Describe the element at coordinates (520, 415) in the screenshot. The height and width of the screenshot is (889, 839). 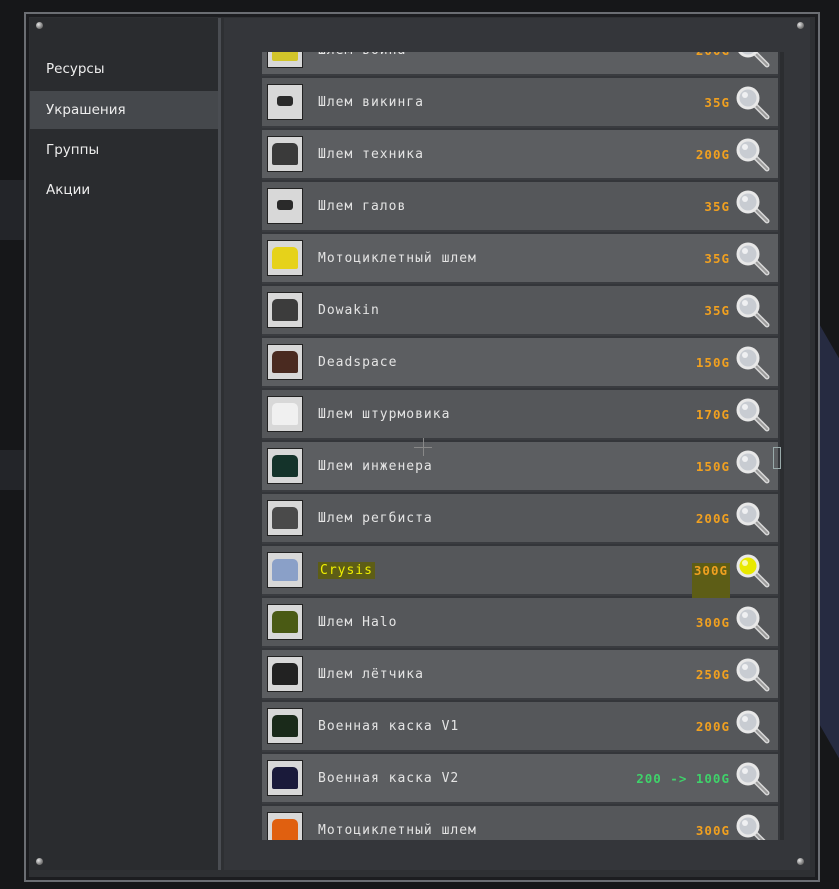
I see `shop-item-row: Шлем штурмовика 170G` at that location.